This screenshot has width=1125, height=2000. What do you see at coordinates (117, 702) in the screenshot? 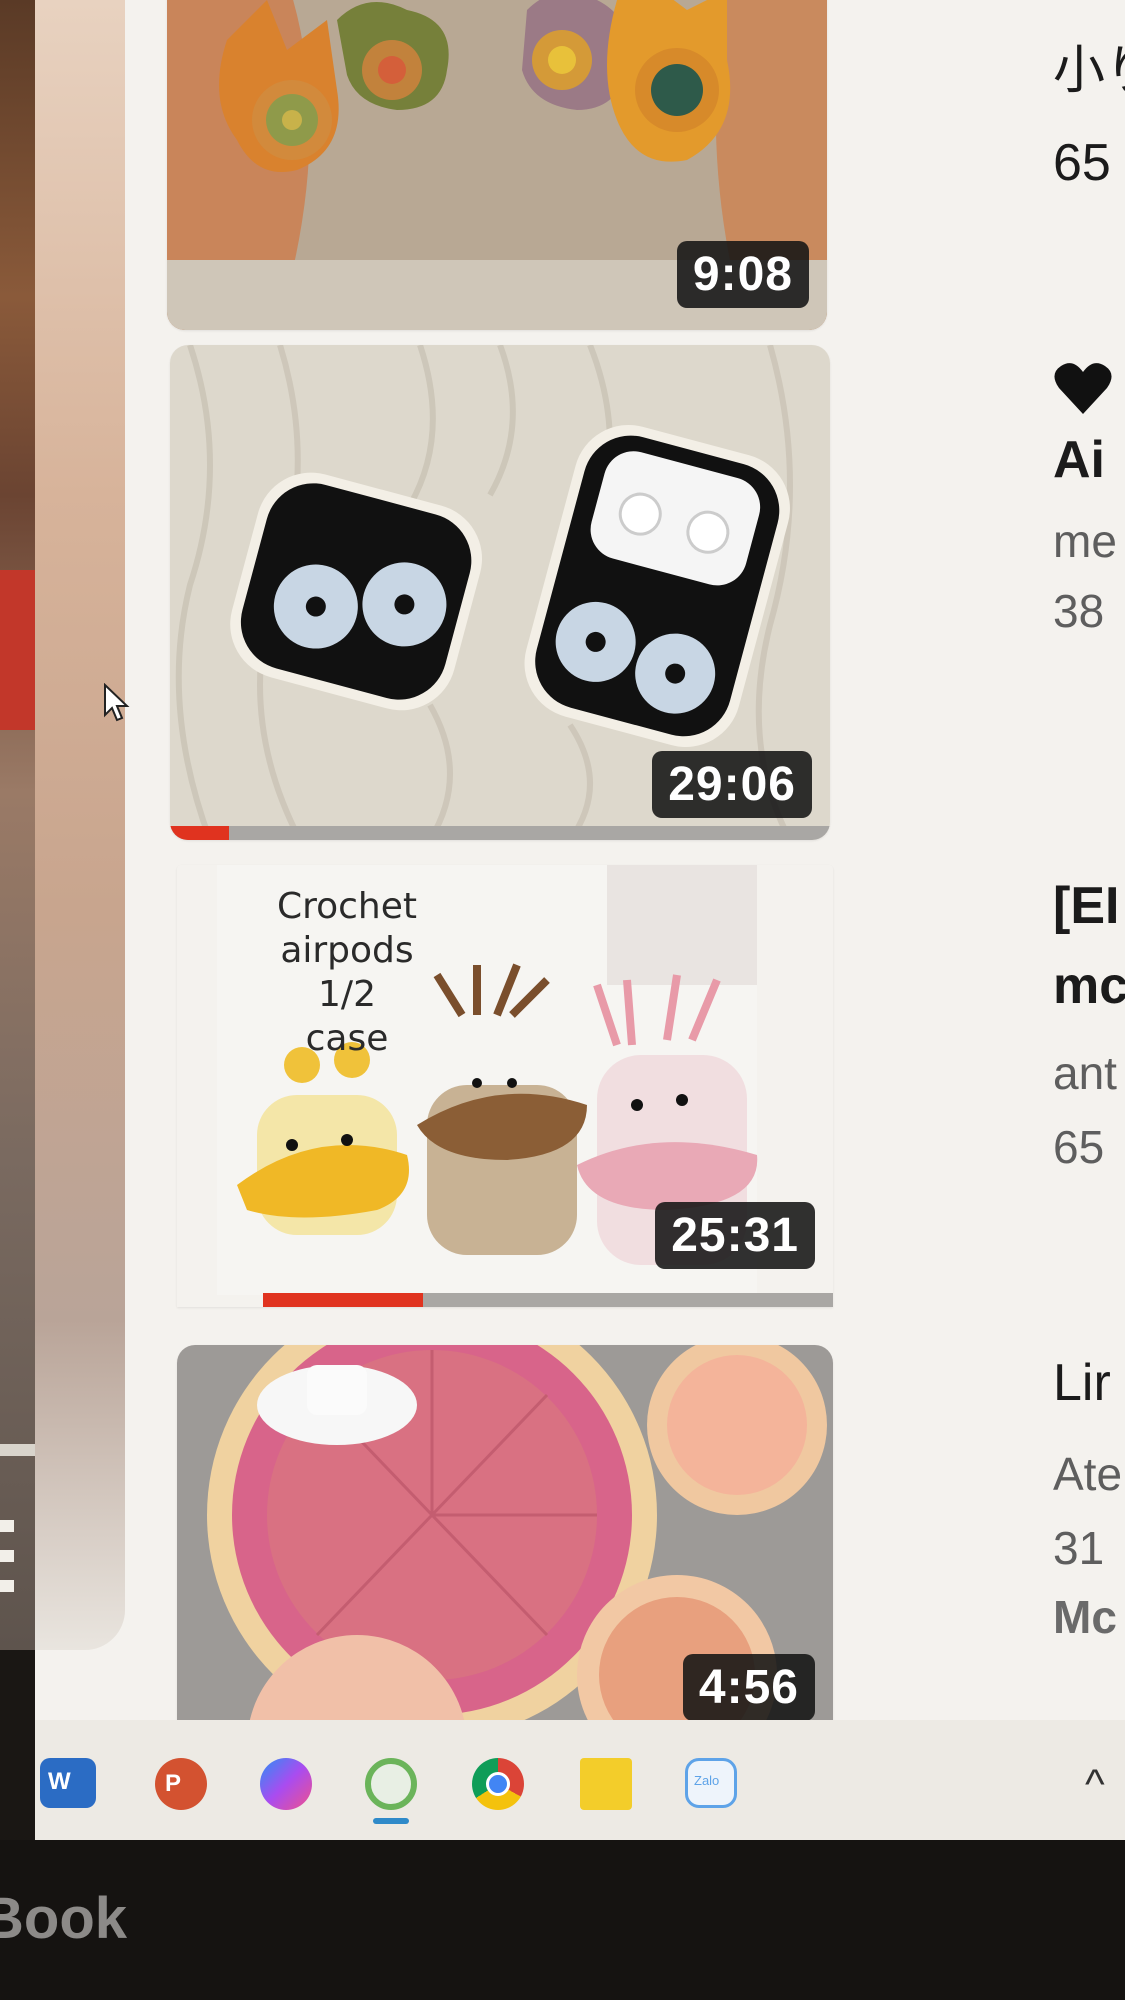
I see `mouse-cursor-icon` at bounding box center [117, 702].